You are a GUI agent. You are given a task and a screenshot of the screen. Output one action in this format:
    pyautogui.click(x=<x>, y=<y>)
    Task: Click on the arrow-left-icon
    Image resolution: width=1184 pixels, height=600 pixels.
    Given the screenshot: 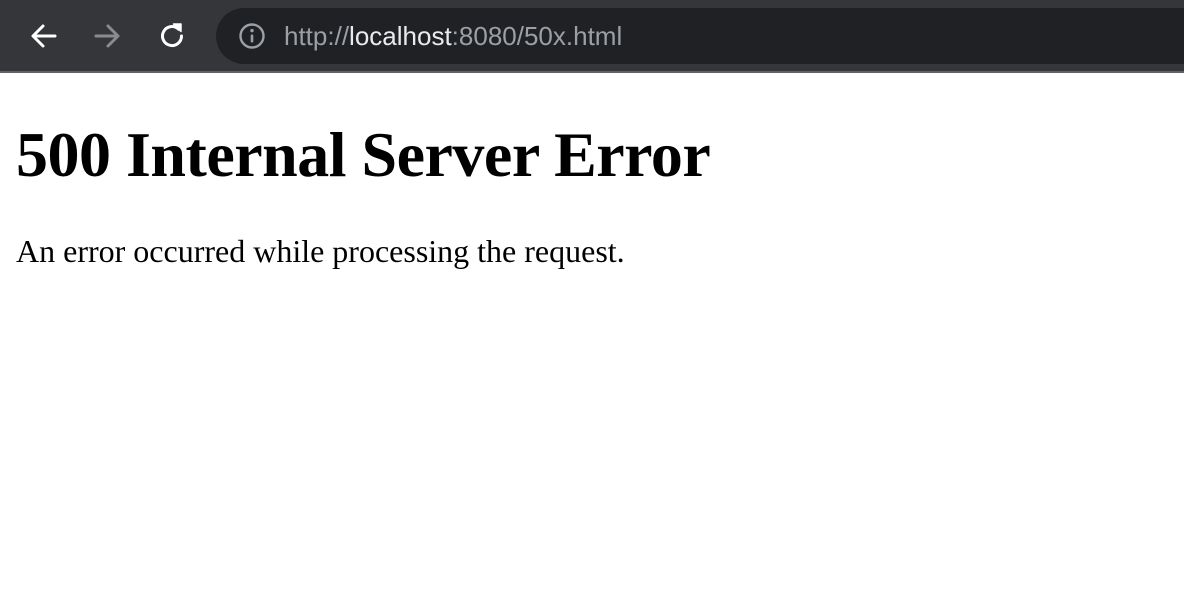 What is the action you would take?
    pyautogui.click(x=44, y=36)
    